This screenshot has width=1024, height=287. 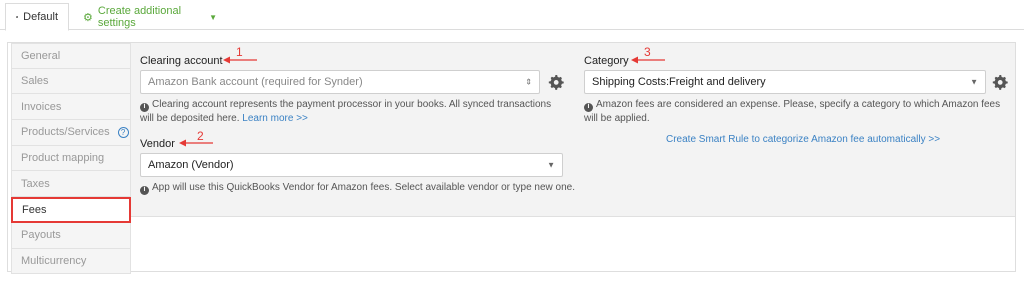 I want to click on sidebar-item-invoices: Invoices, so click(x=71, y=107).